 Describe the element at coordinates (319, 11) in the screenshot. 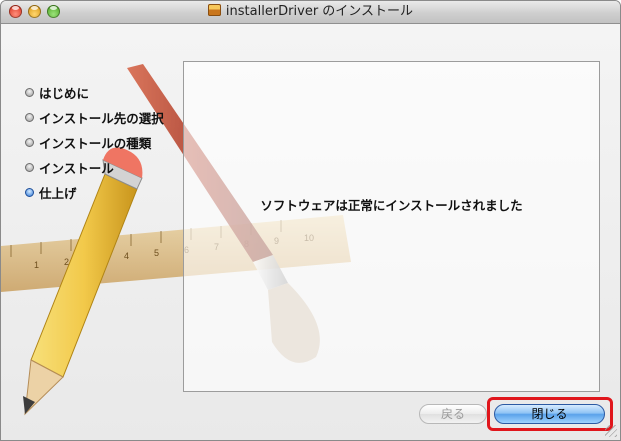

I see `window-title: installerDriver のインストール` at that location.